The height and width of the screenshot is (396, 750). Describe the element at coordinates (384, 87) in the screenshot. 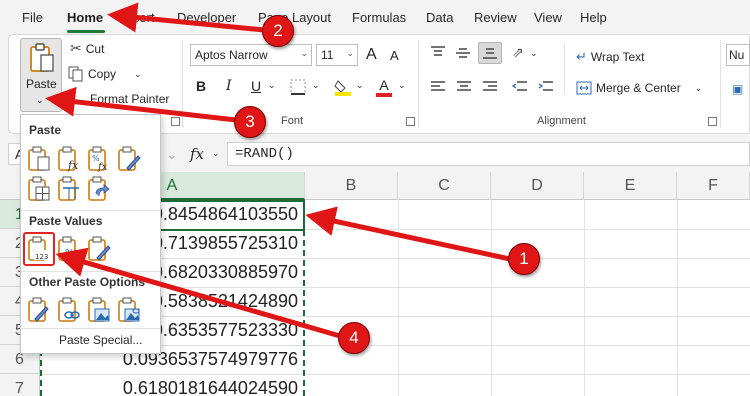

I see `font-color-button: A` at that location.